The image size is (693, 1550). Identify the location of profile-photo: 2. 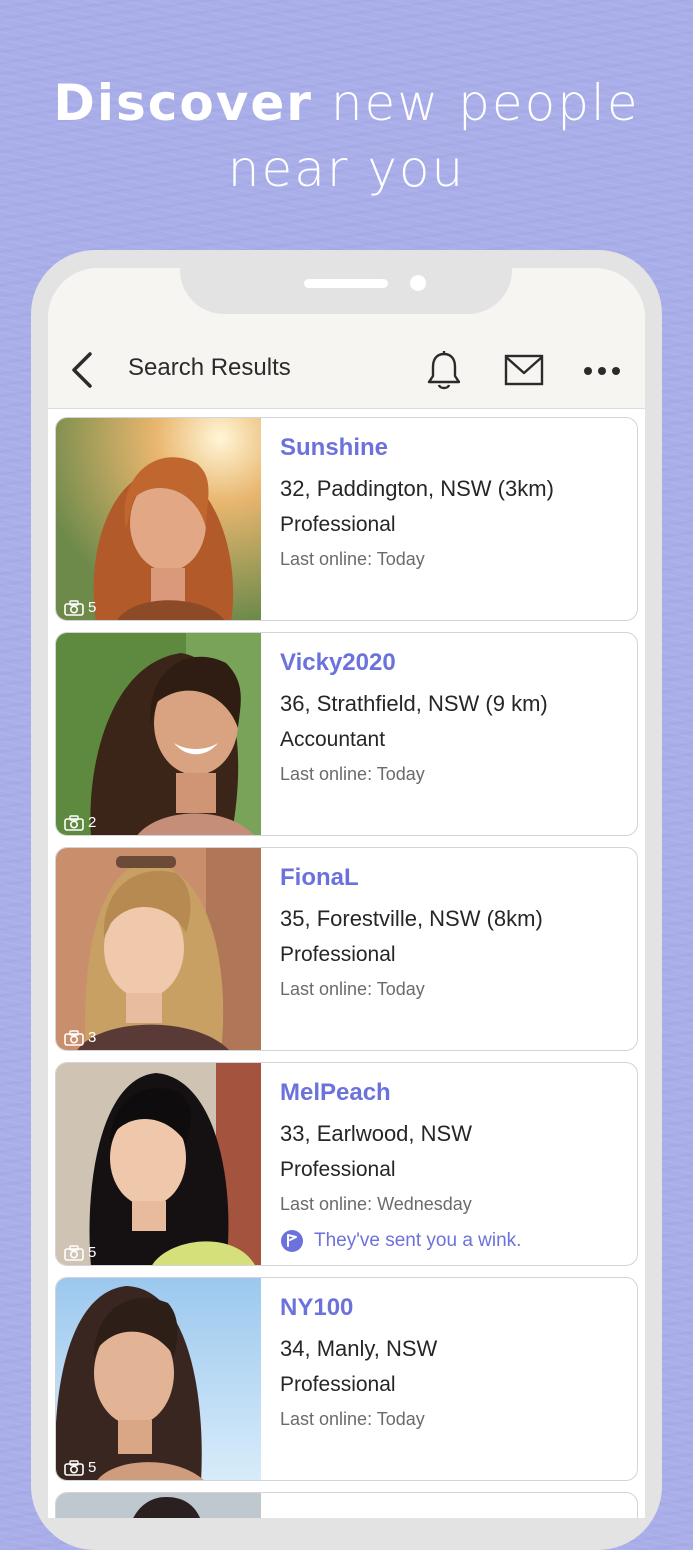
(158, 734).